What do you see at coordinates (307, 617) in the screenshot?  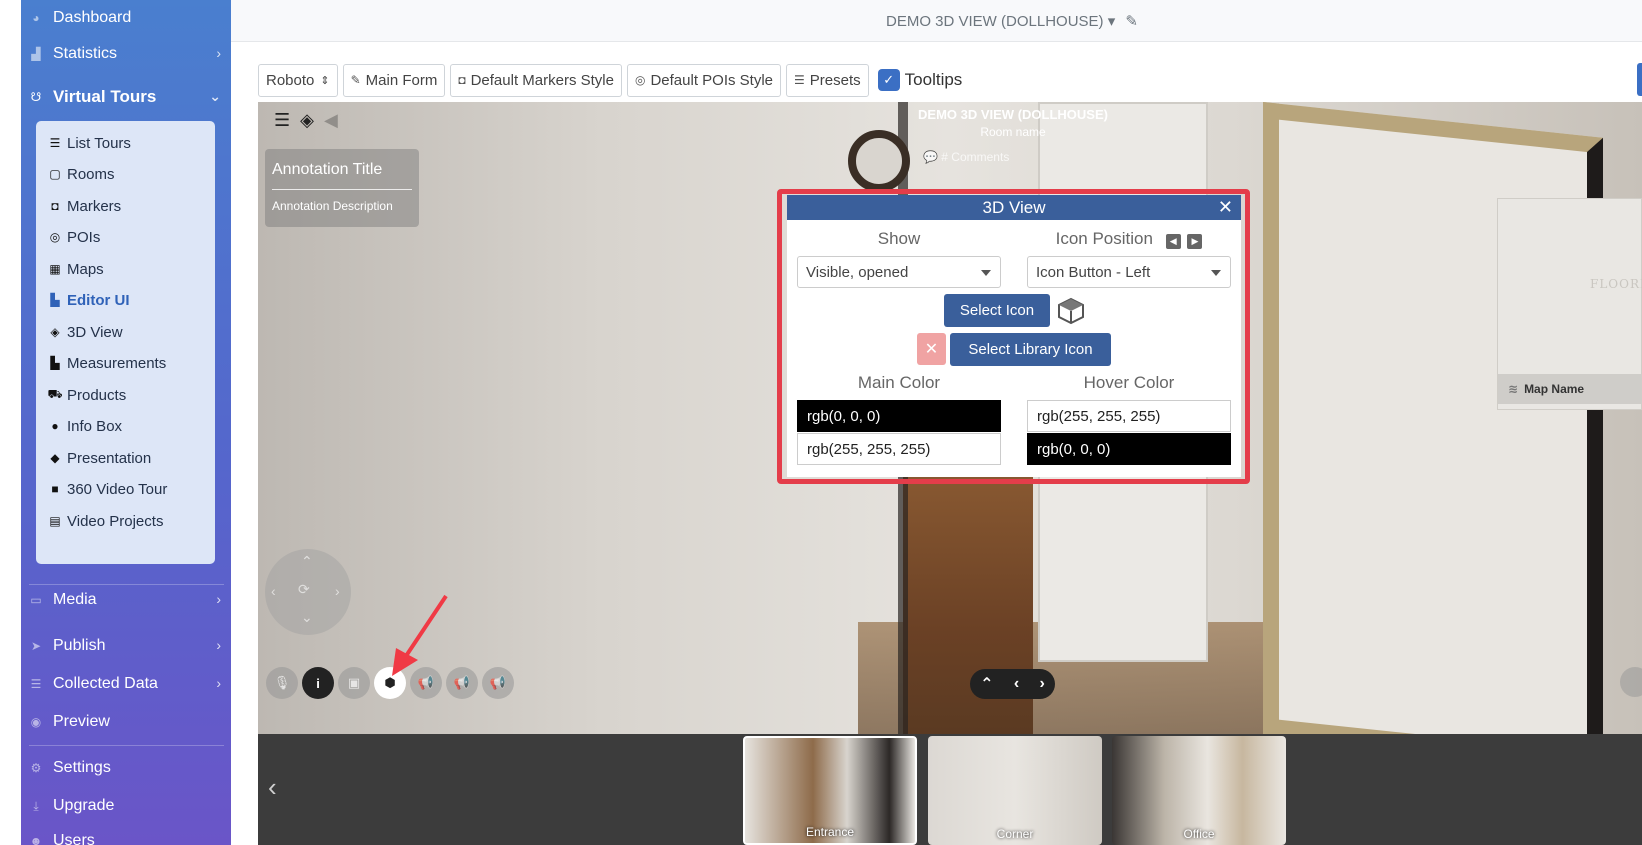 I see `joystick-down-icon: ⌄` at bounding box center [307, 617].